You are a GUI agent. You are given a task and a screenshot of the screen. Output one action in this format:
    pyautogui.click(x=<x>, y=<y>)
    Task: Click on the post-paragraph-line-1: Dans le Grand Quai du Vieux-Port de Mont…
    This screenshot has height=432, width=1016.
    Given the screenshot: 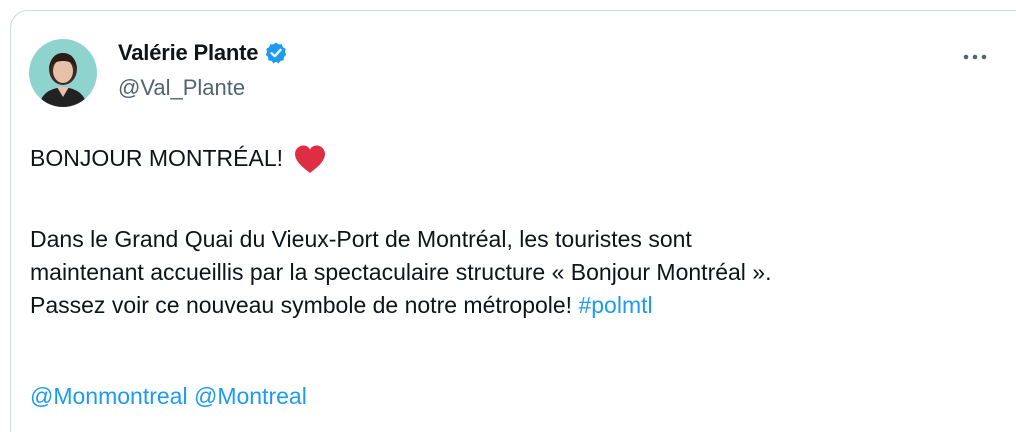 What is the action you would take?
    pyautogui.click(x=361, y=239)
    